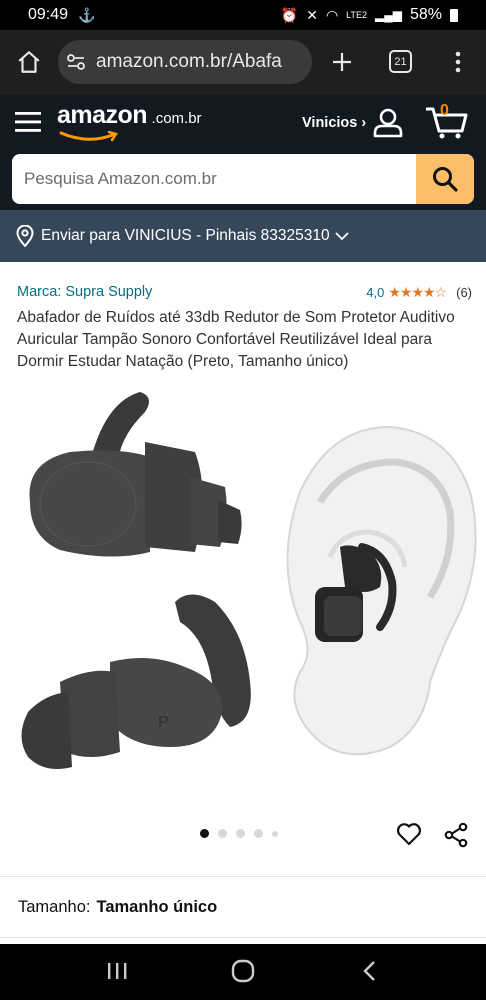 Image resolution: width=486 pixels, height=1000 pixels. What do you see at coordinates (48, 14) in the screenshot?
I see `status-time: 09:49` at bounding box center [48, 14].